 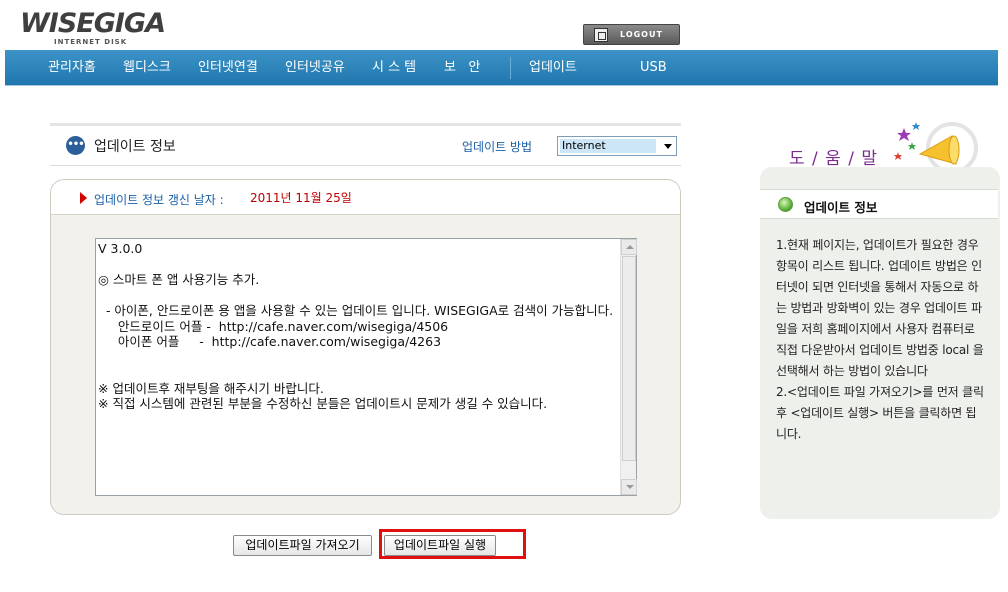 What do you see at coordinates (315, 68) in the screenshot?
I see `nav-item-internet-share: 인터넷공유` at bounding box center [315, 68].